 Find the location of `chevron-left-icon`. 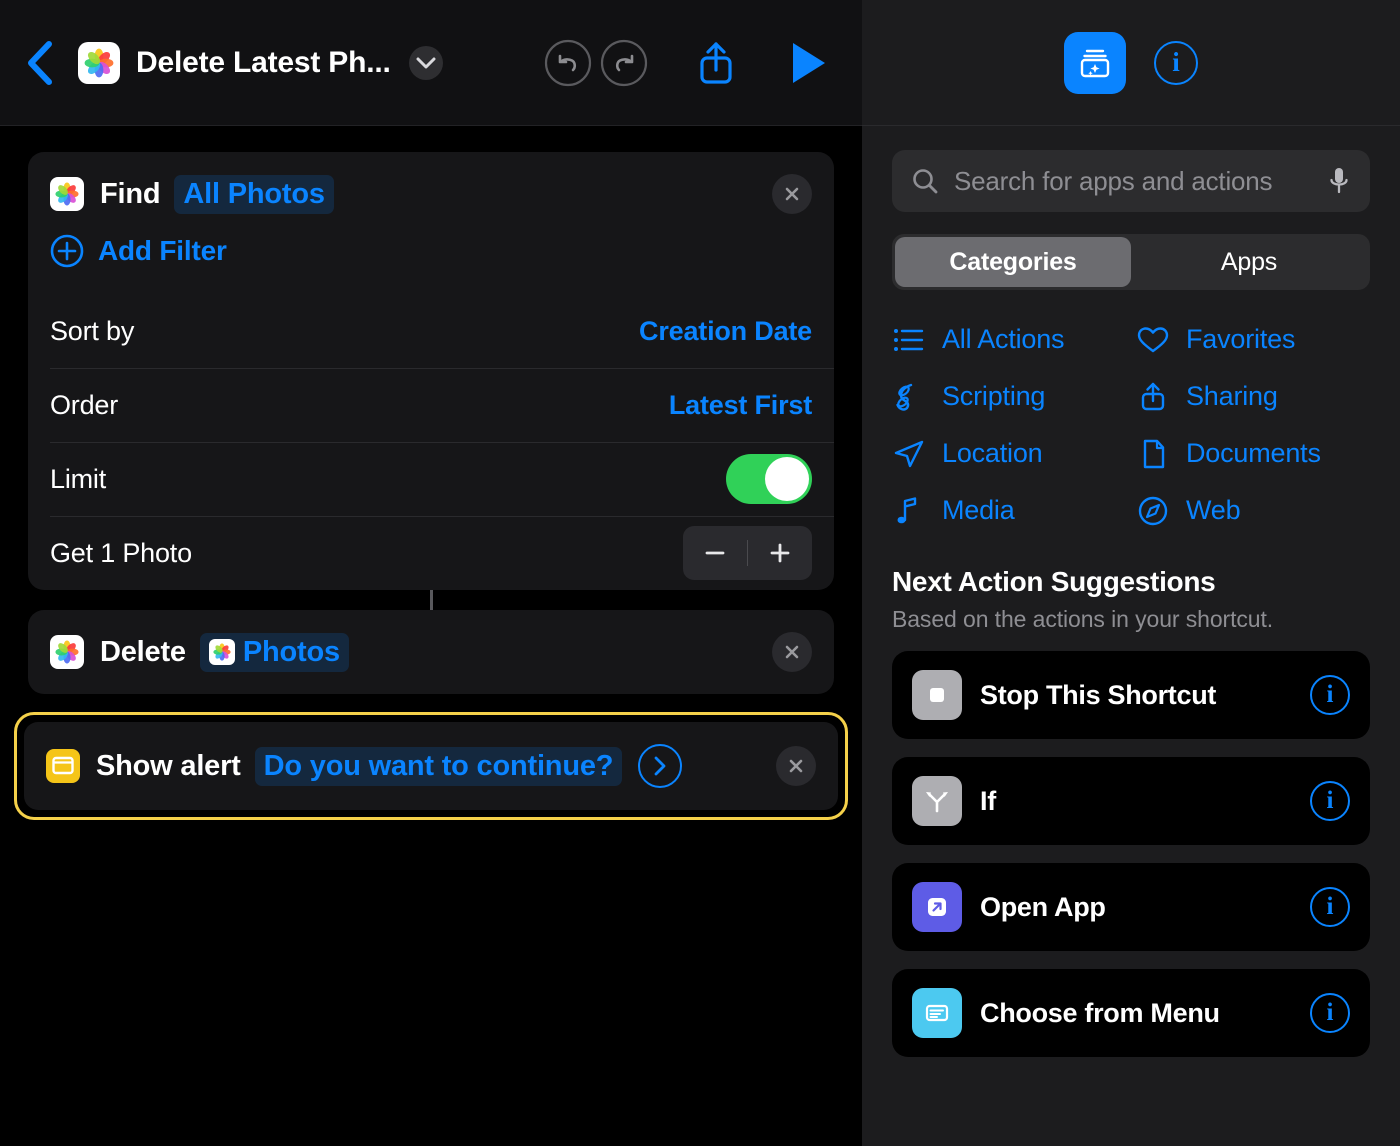

chevron-left-icon is located at coordinates (40, 62).